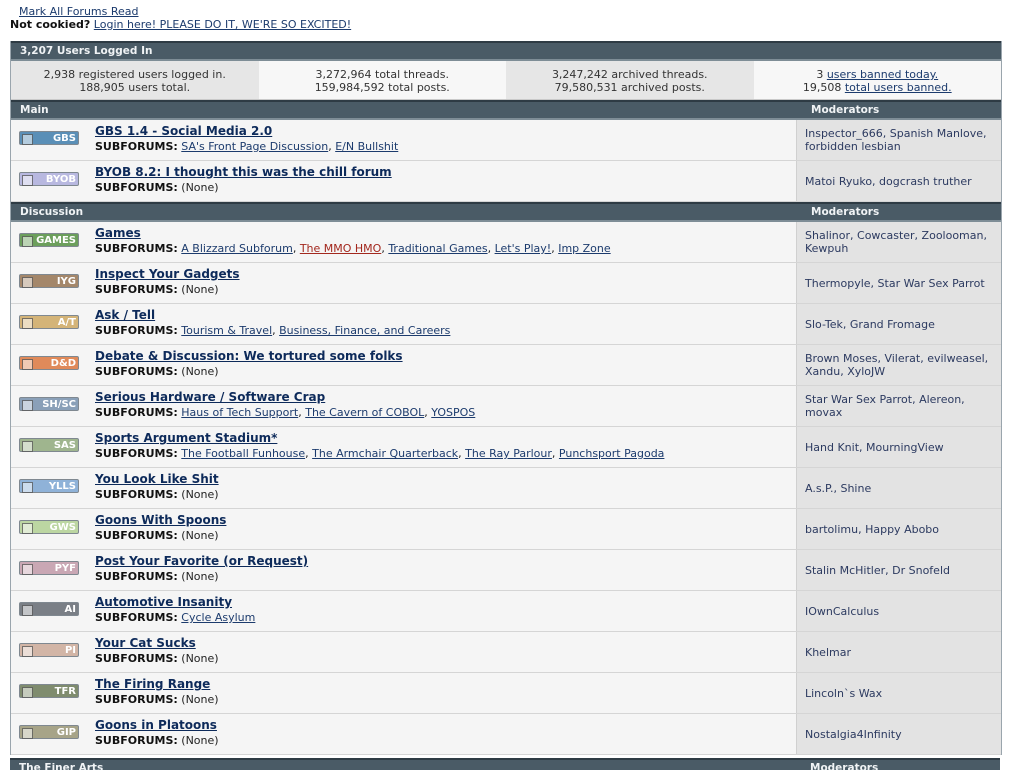 The image size is (1024, 770). Describe the element at coordinates (822, 87) in the screenshot. I see `bans-total-count: 19,508` at that location.